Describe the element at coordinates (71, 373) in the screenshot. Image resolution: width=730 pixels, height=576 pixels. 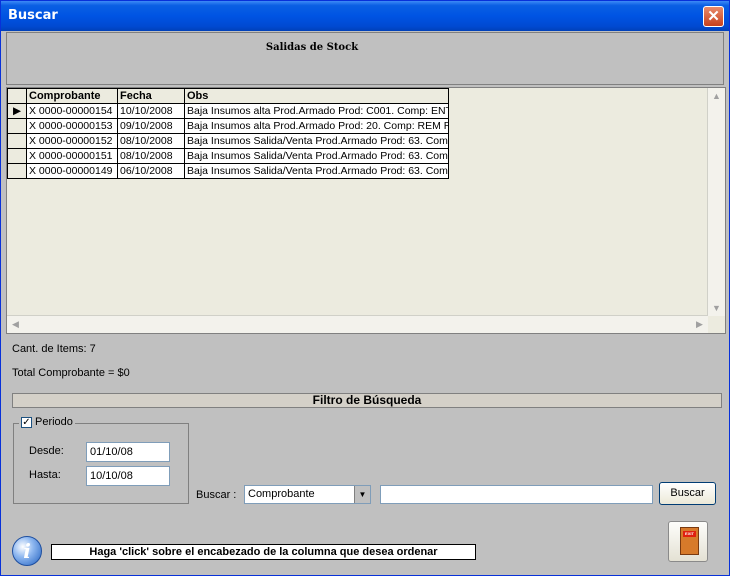
I see `total-label: Total Comprobante = $0` at that location.